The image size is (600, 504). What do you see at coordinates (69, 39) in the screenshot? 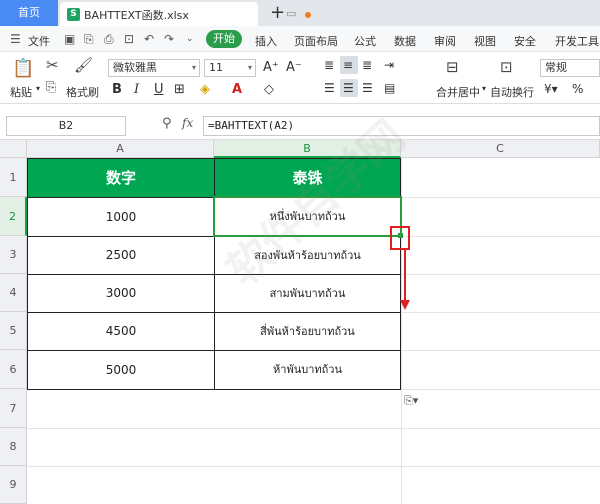
I see `save-icon: ▣` at bounding box center [69, 39].